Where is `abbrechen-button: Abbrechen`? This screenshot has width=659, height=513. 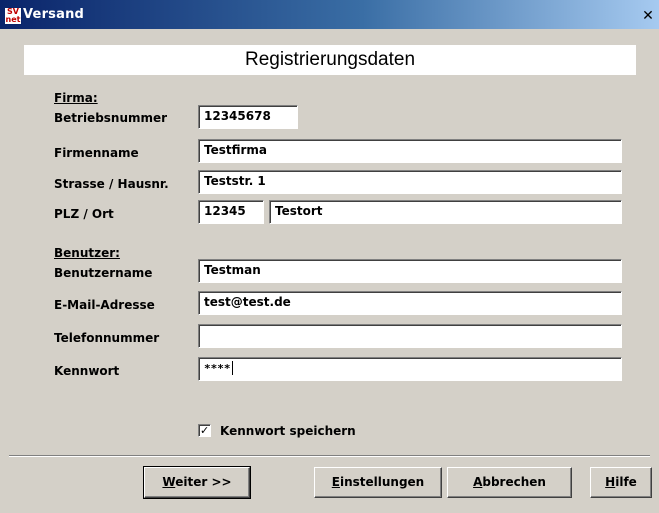
abbrechen-button: Abbrechen is located at coordinates (509, 482).